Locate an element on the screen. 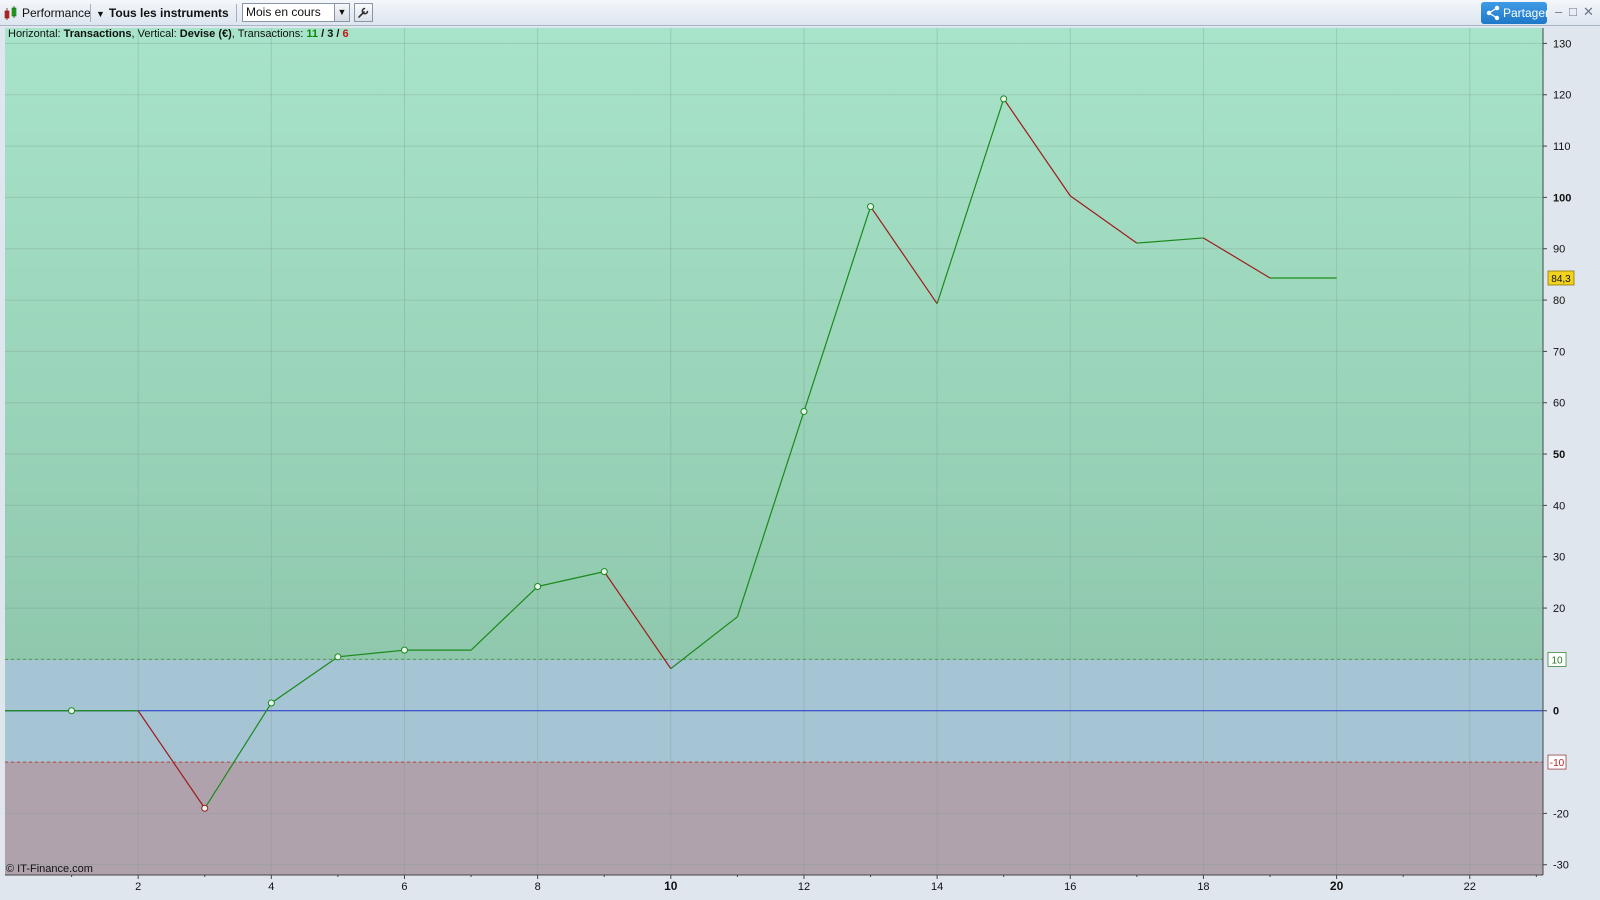 The height and width of the screenshot is (900, 1600). y-tick-label: 50 is located at coordinates (1559, 455).